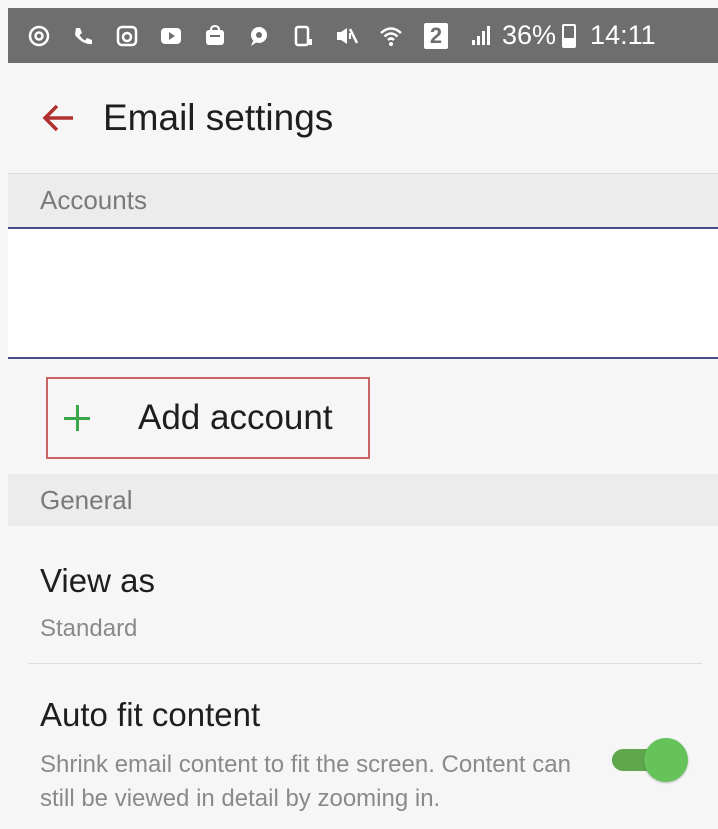 The image size is (718, 829). What do you see at coordinates (171, 36) in the screenshot?
I see `youtube-icon` at bounding box center [171, 36].